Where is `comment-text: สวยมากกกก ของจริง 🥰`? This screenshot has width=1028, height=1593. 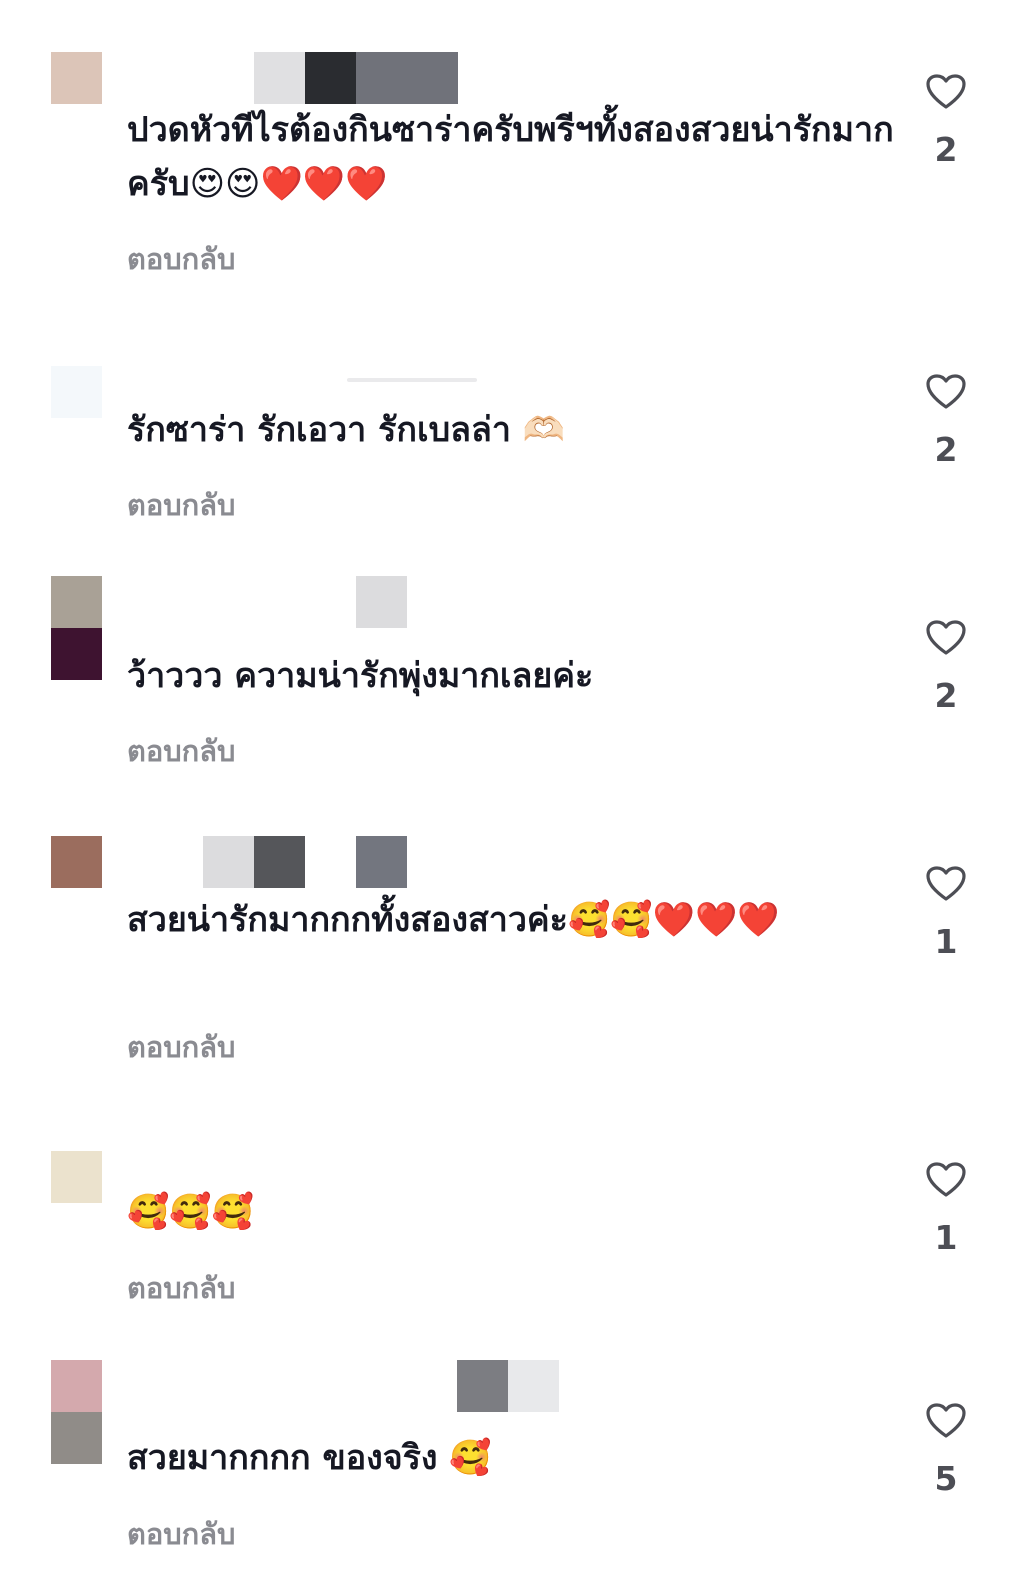
comment-text: สวยมากกกก ของจริง 🥰 is located at coordinates (309, 1458).